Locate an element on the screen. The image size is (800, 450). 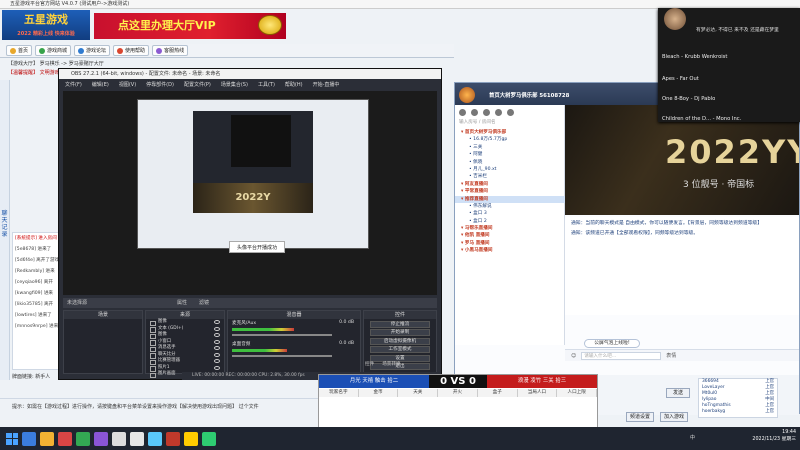
nav-home: 首页 is located at coordinates (19, 50).